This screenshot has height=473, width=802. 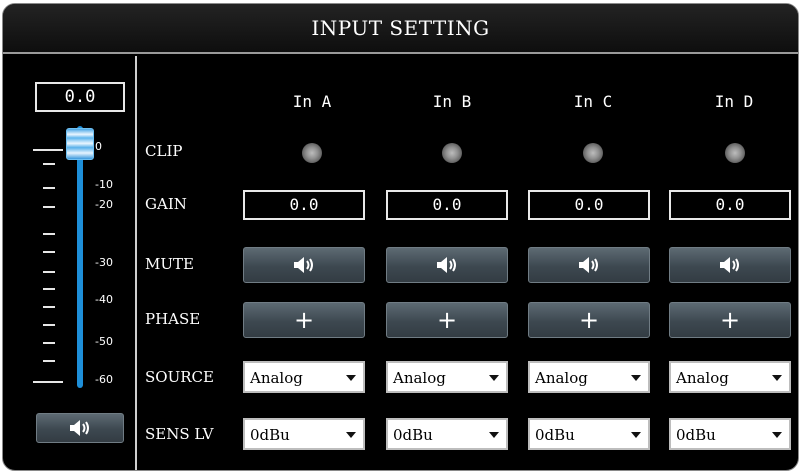 I want to click on sens-value-b: 0dBu, so click(x=413, y=435).